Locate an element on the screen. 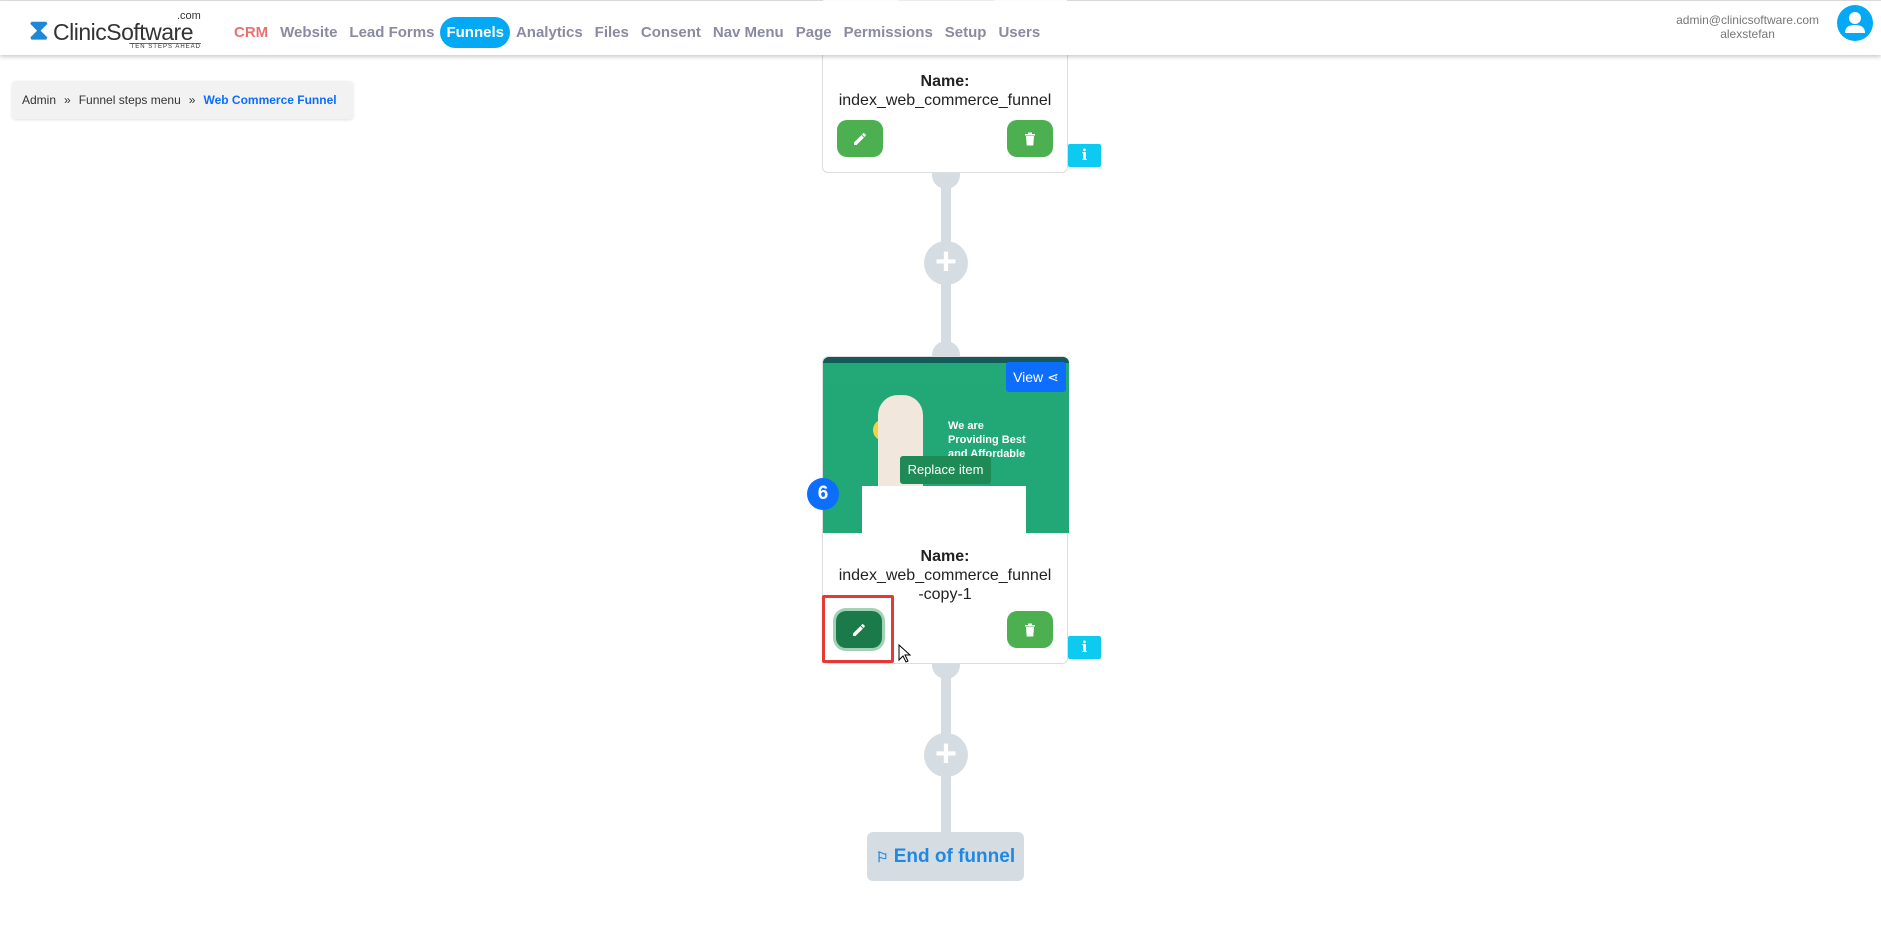 The width and height of the screenshot is (1881, 928). nav-page: Page is located at coordinates (814, 32).